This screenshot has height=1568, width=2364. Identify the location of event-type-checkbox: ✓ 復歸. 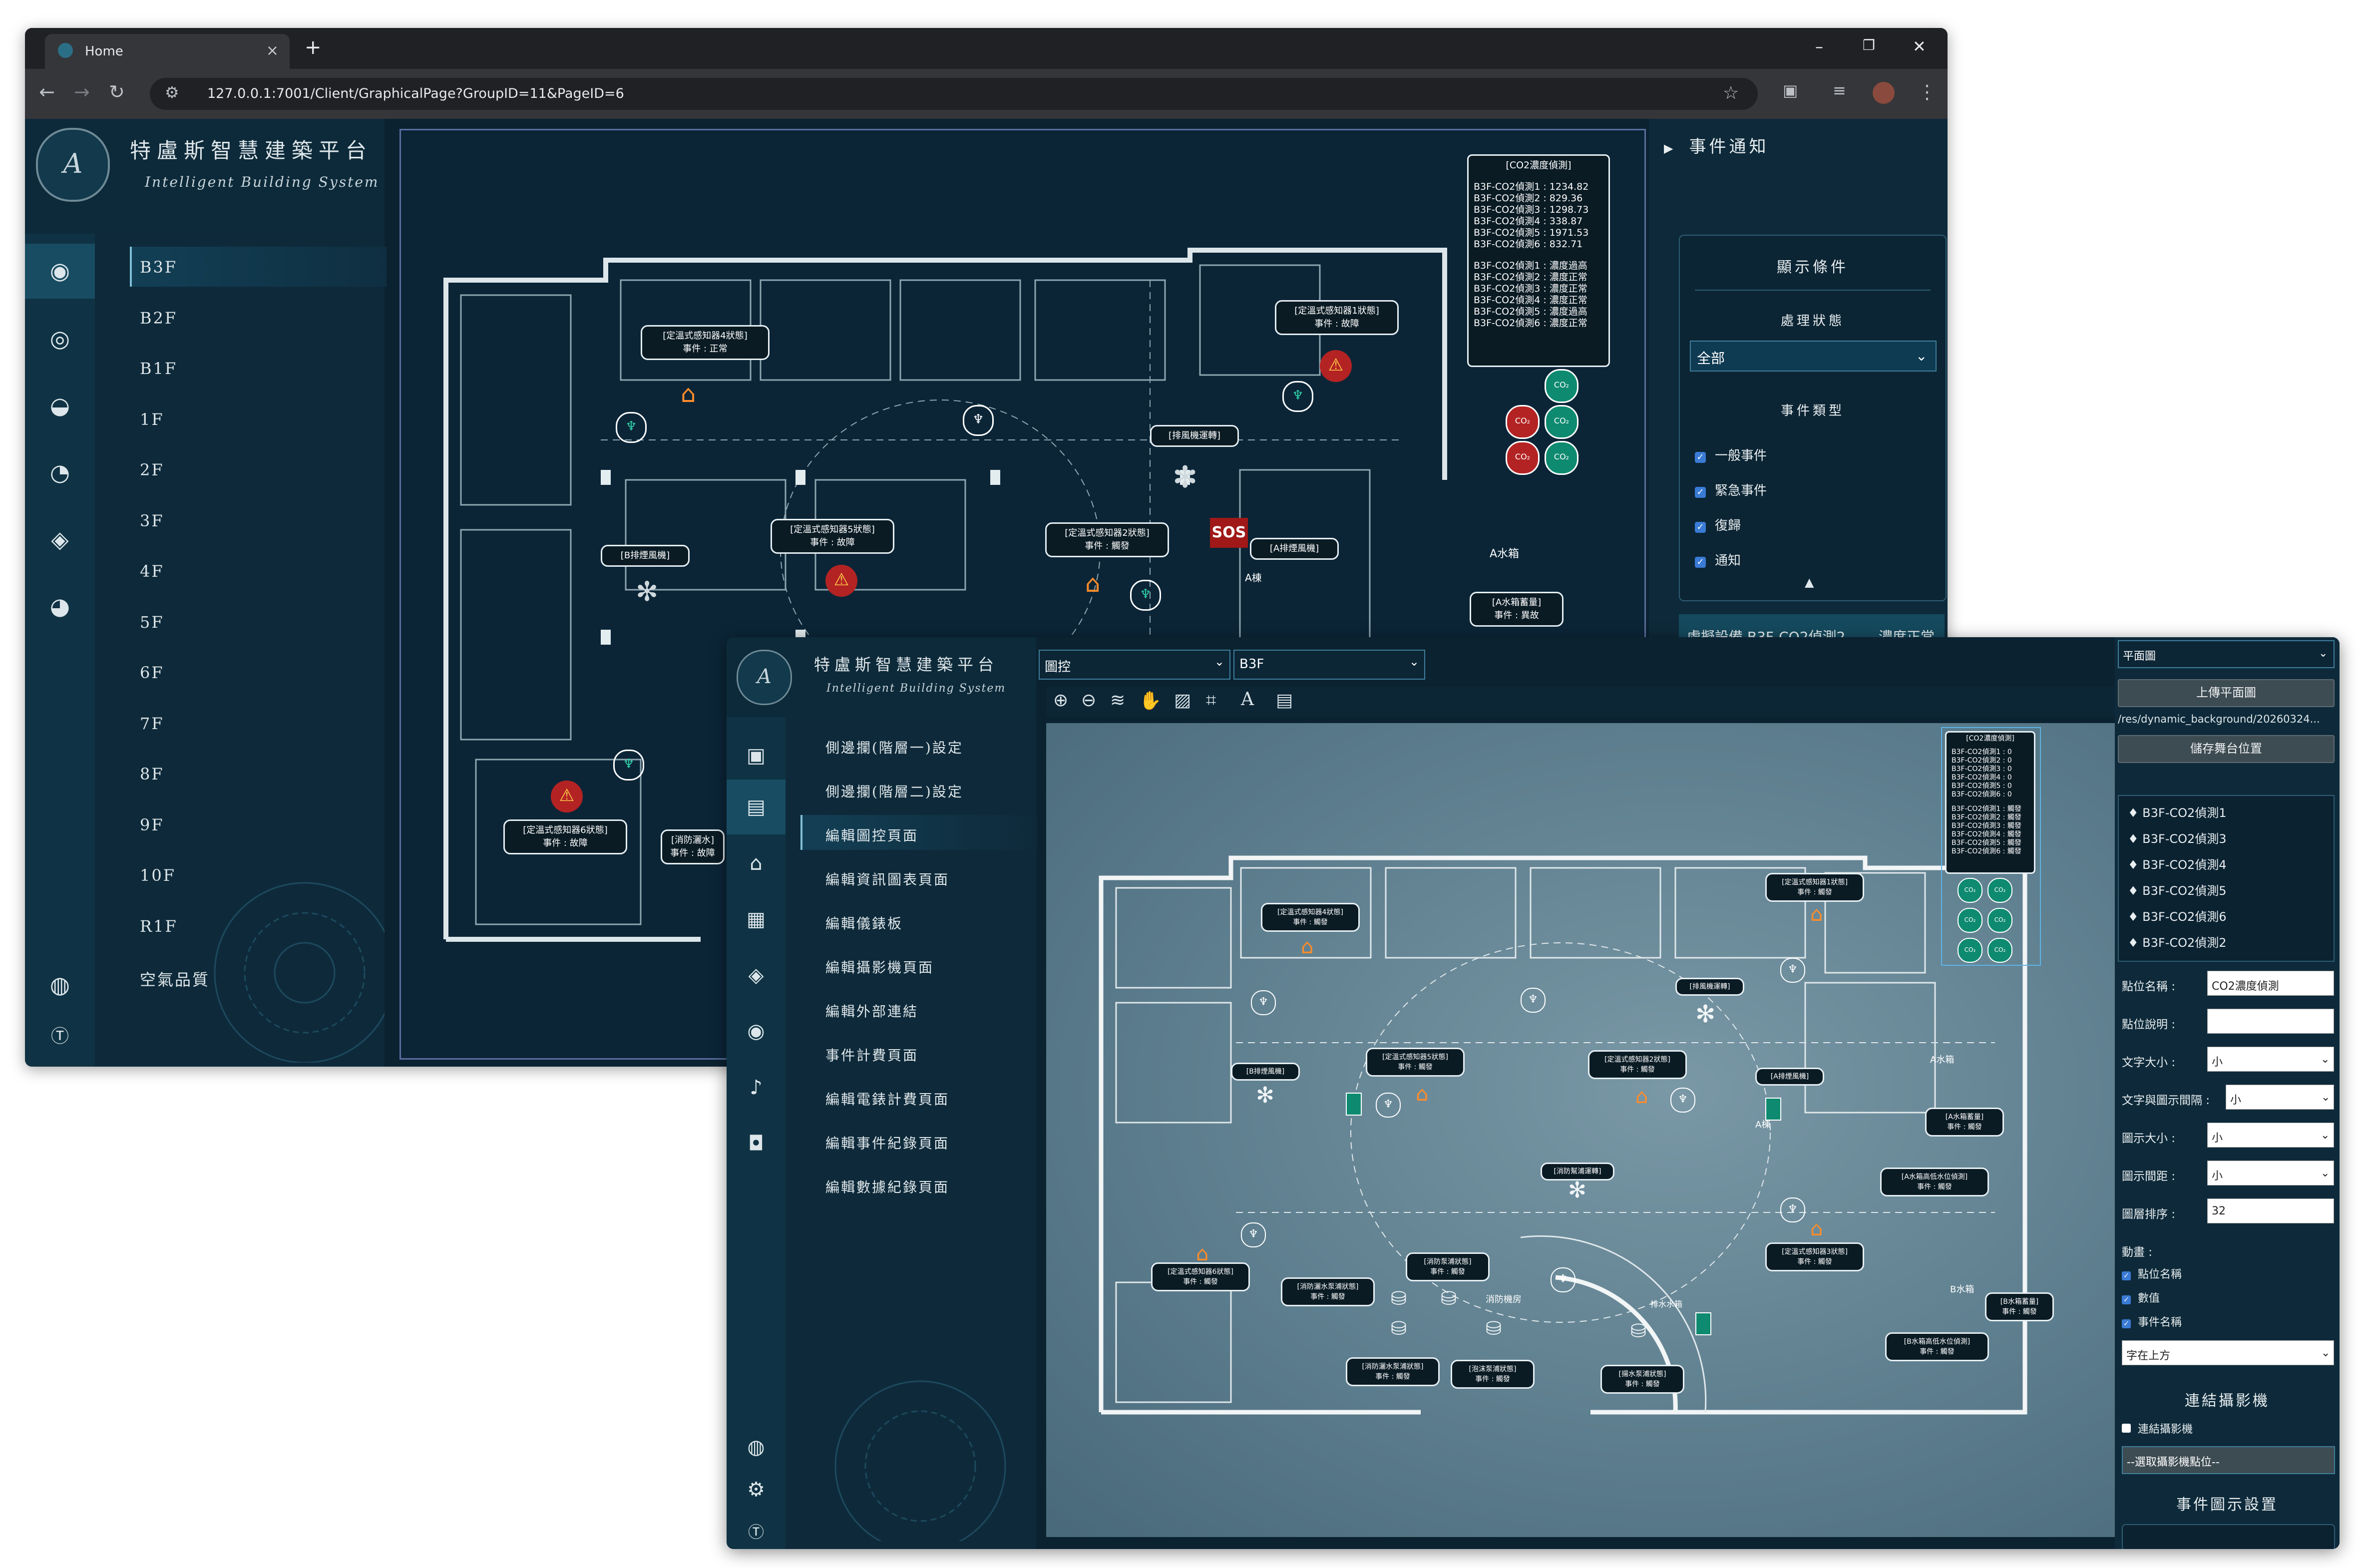
(1718, 524).